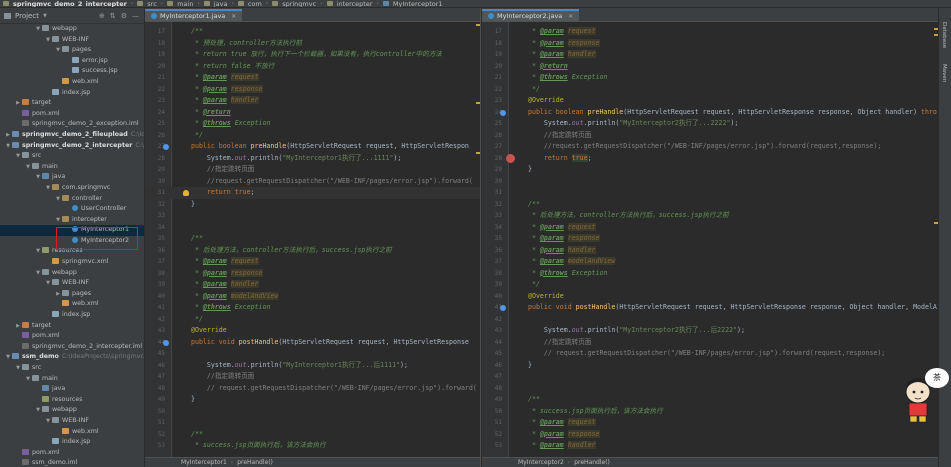 The width and height of the screenshot is (951, 467). I want to click on line-number: 50, so click(155, 412).